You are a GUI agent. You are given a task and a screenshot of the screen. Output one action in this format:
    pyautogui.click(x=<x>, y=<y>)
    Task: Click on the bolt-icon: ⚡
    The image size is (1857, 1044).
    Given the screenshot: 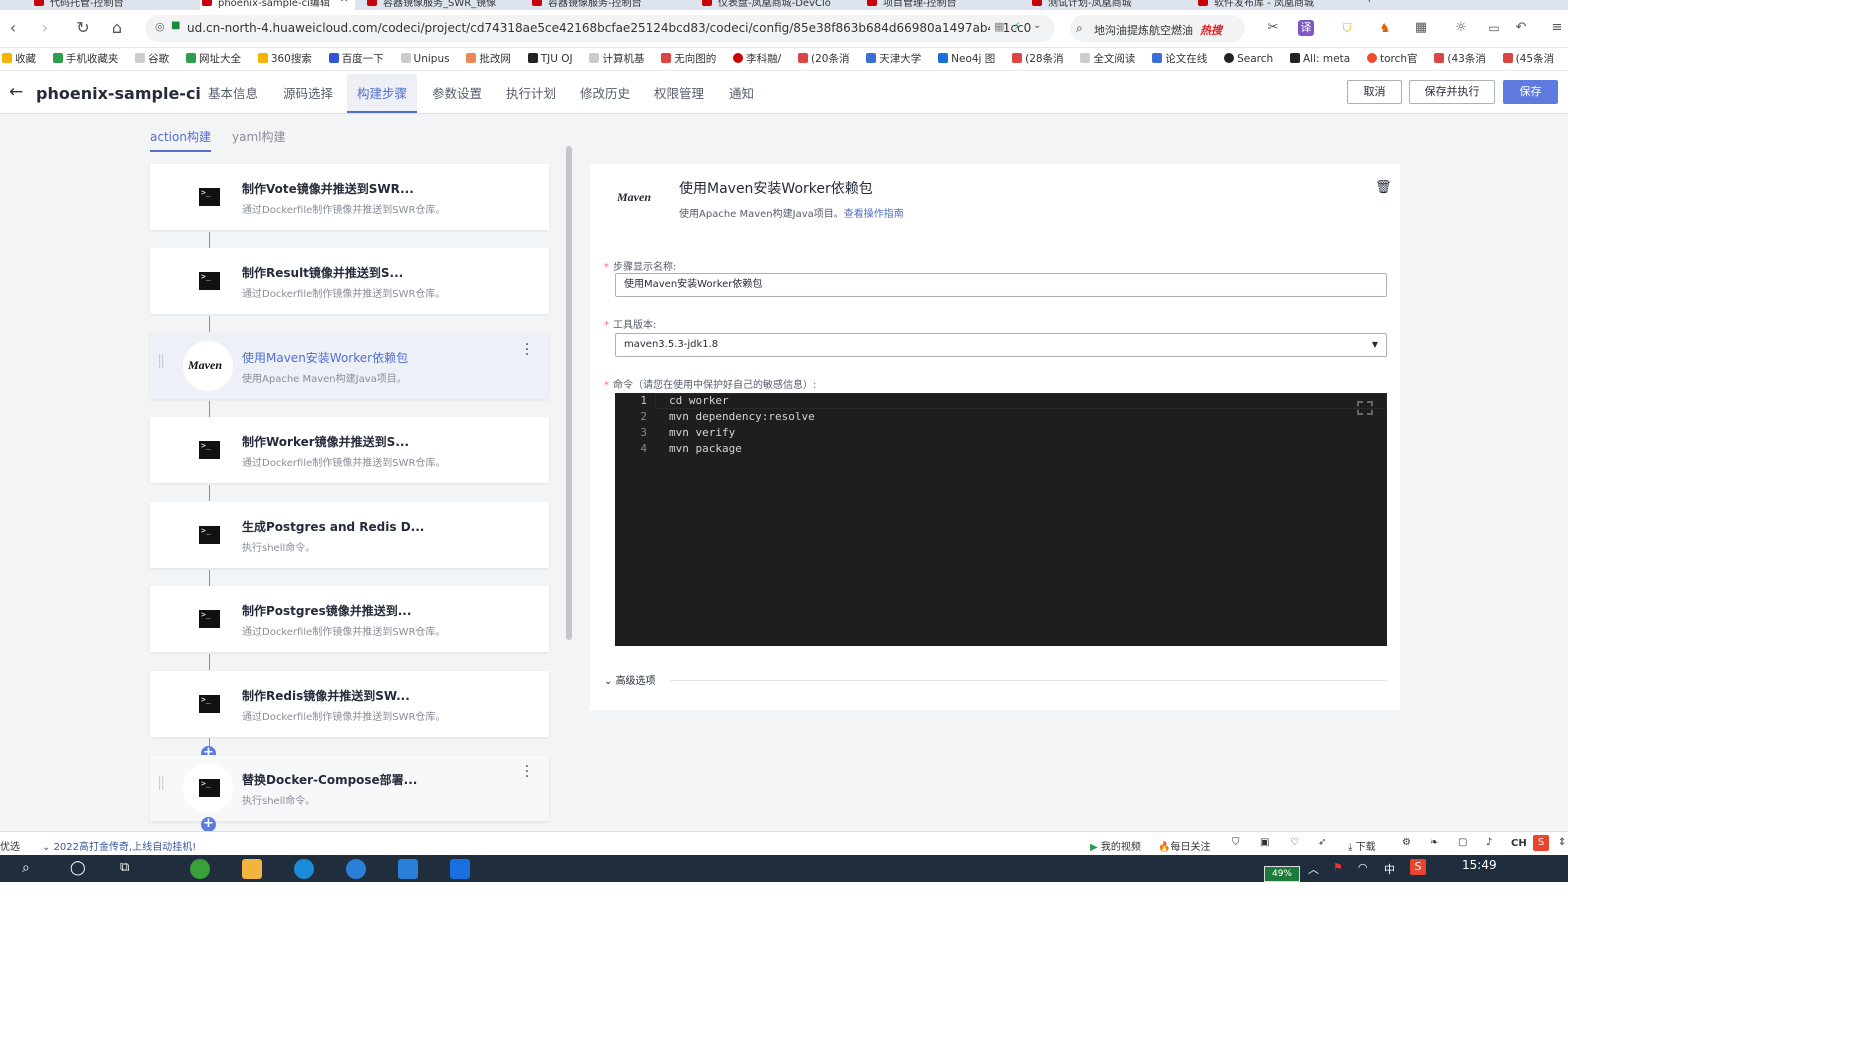 What is the action you would take?
    pyautogui.click(x=1017, y=26)
    